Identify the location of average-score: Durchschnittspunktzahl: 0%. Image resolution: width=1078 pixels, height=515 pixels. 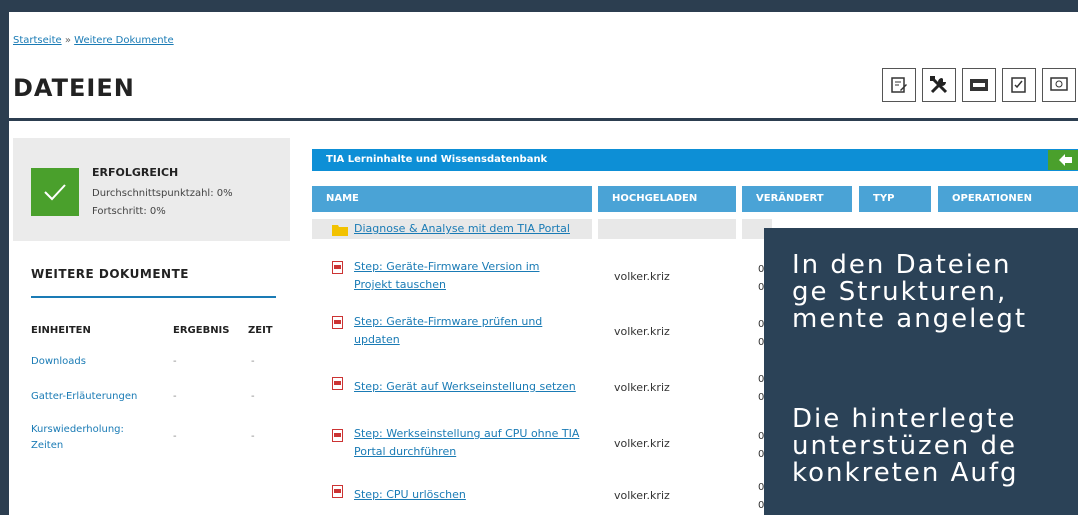
(162, 193).